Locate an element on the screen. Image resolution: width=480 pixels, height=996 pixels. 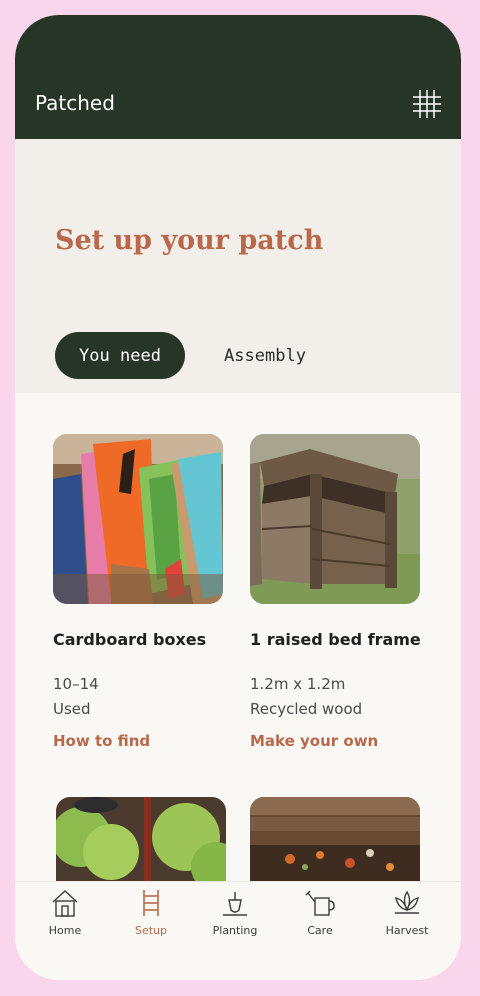
app-title: Patched is located at coordinates (75, 103).